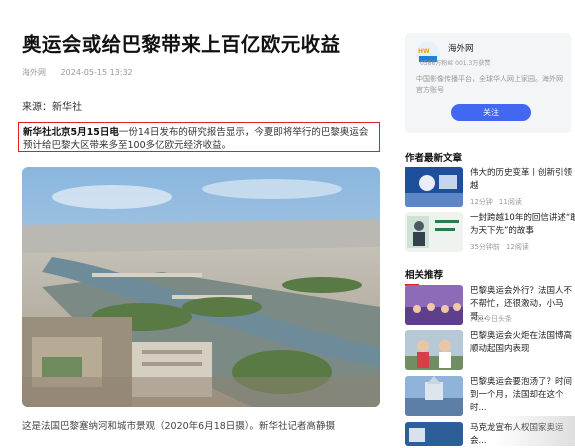  What do you see at coordinates (499, 247) in the screenshot?
I see `author-article-meta-2: 35分钟前 12阅读` at bounding box center [499, 247].